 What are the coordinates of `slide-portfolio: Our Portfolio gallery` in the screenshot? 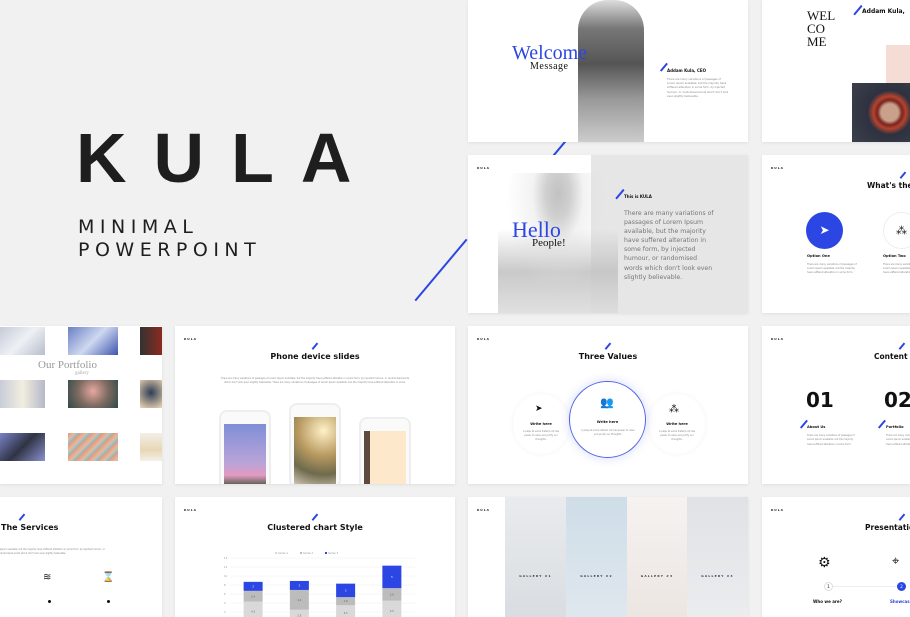 It's located at (81, 405).